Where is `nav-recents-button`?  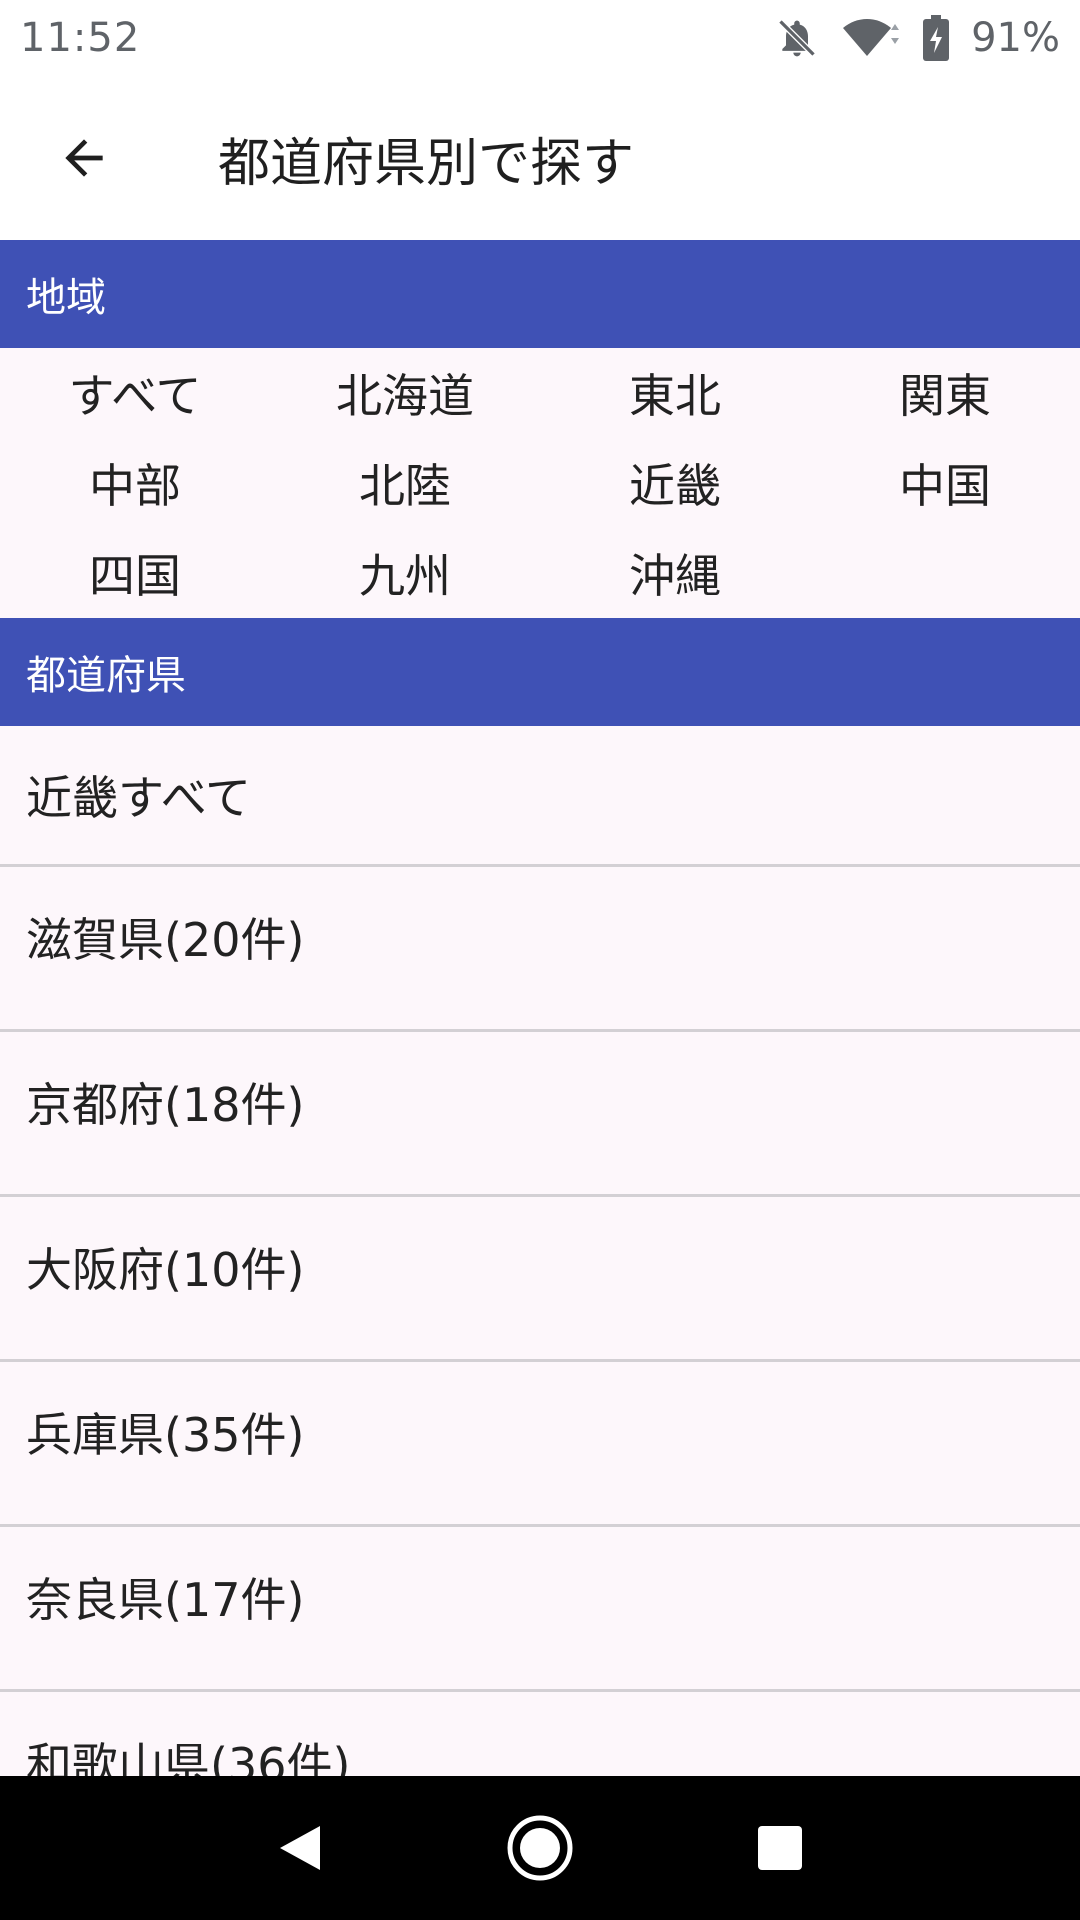
nav-recents-button is located at coordinates (780, 1848).